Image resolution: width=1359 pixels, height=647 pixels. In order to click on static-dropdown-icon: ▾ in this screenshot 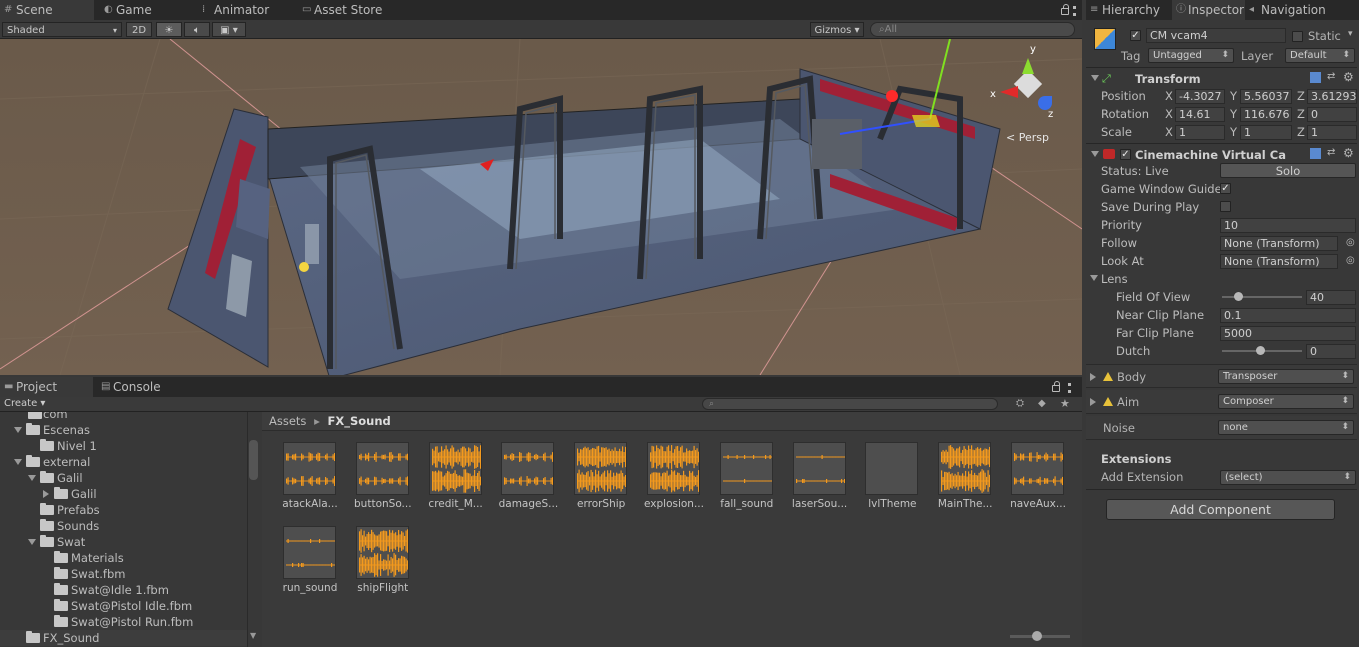, I will do `click(1350, 34)`.